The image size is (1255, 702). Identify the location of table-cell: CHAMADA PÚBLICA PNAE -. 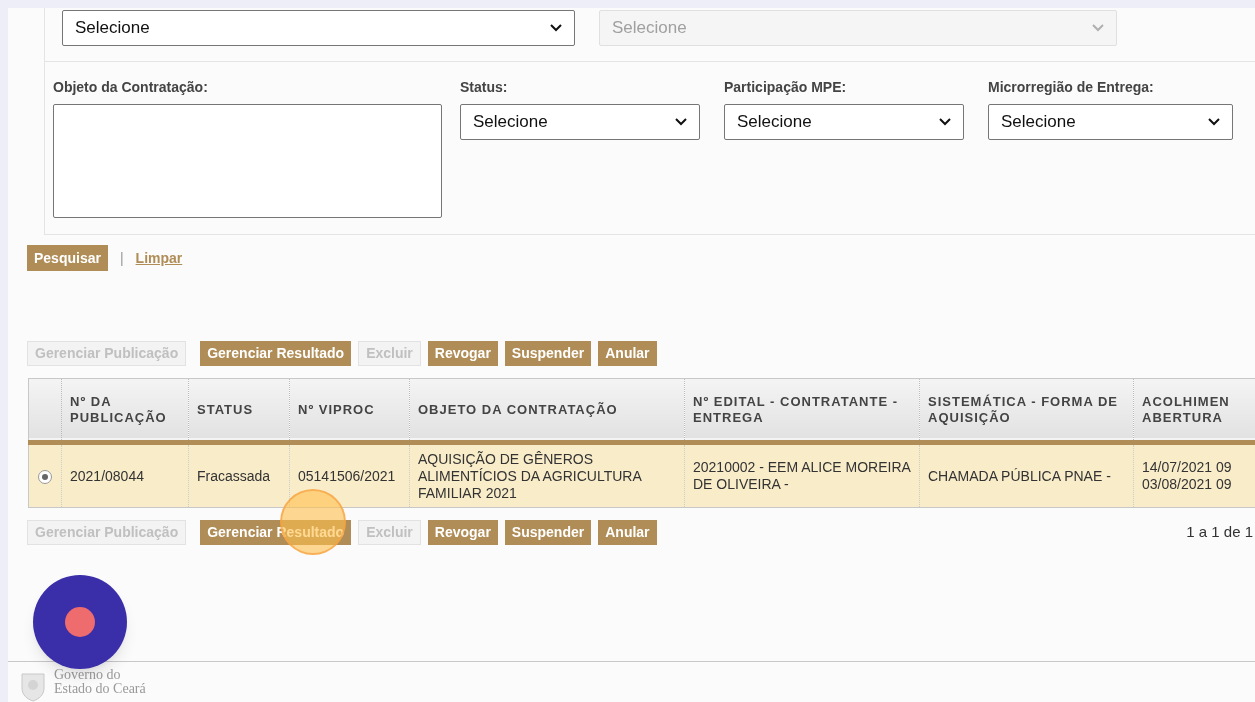
(1026, 475).